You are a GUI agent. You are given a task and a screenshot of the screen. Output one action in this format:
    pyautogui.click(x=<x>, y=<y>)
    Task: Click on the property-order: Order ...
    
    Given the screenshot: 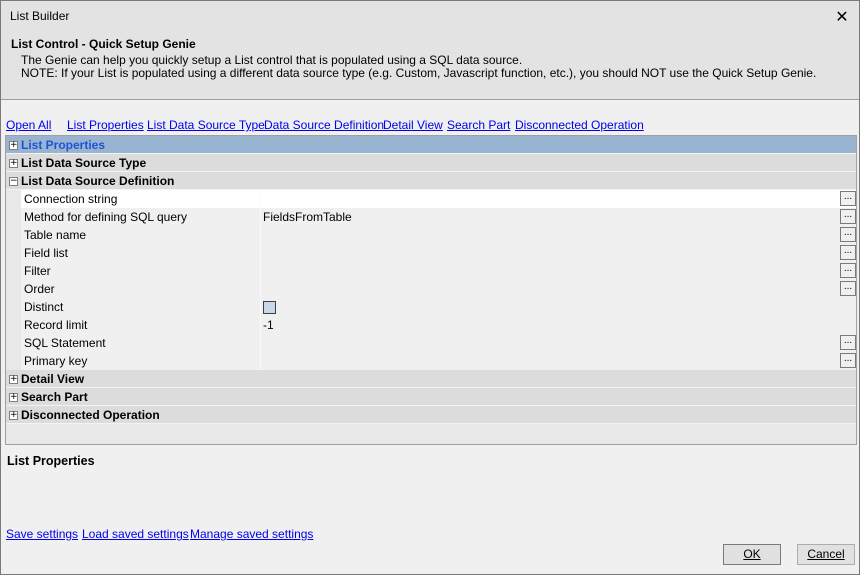 What is the action you would take?
    pyautogui.click(x=431, y=289)
    